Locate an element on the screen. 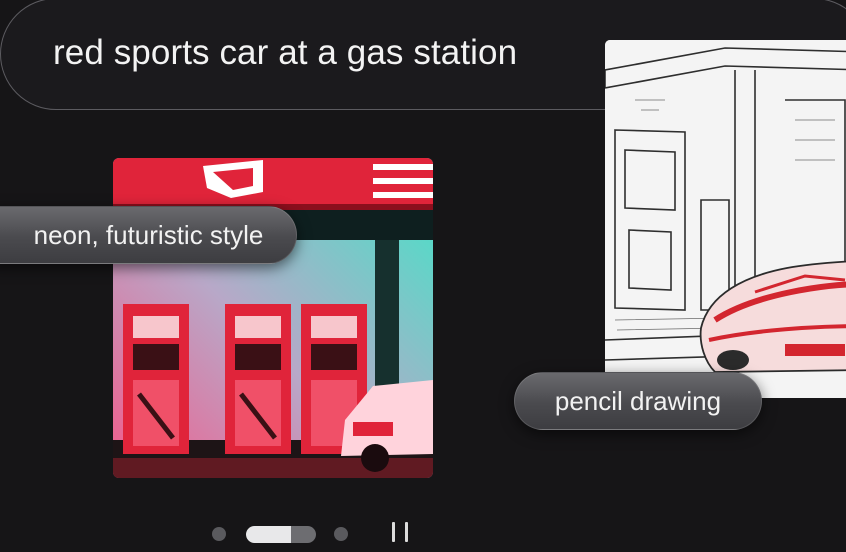  style-chip-neon: neon, futuristic style is located at coordinates (148, 235).